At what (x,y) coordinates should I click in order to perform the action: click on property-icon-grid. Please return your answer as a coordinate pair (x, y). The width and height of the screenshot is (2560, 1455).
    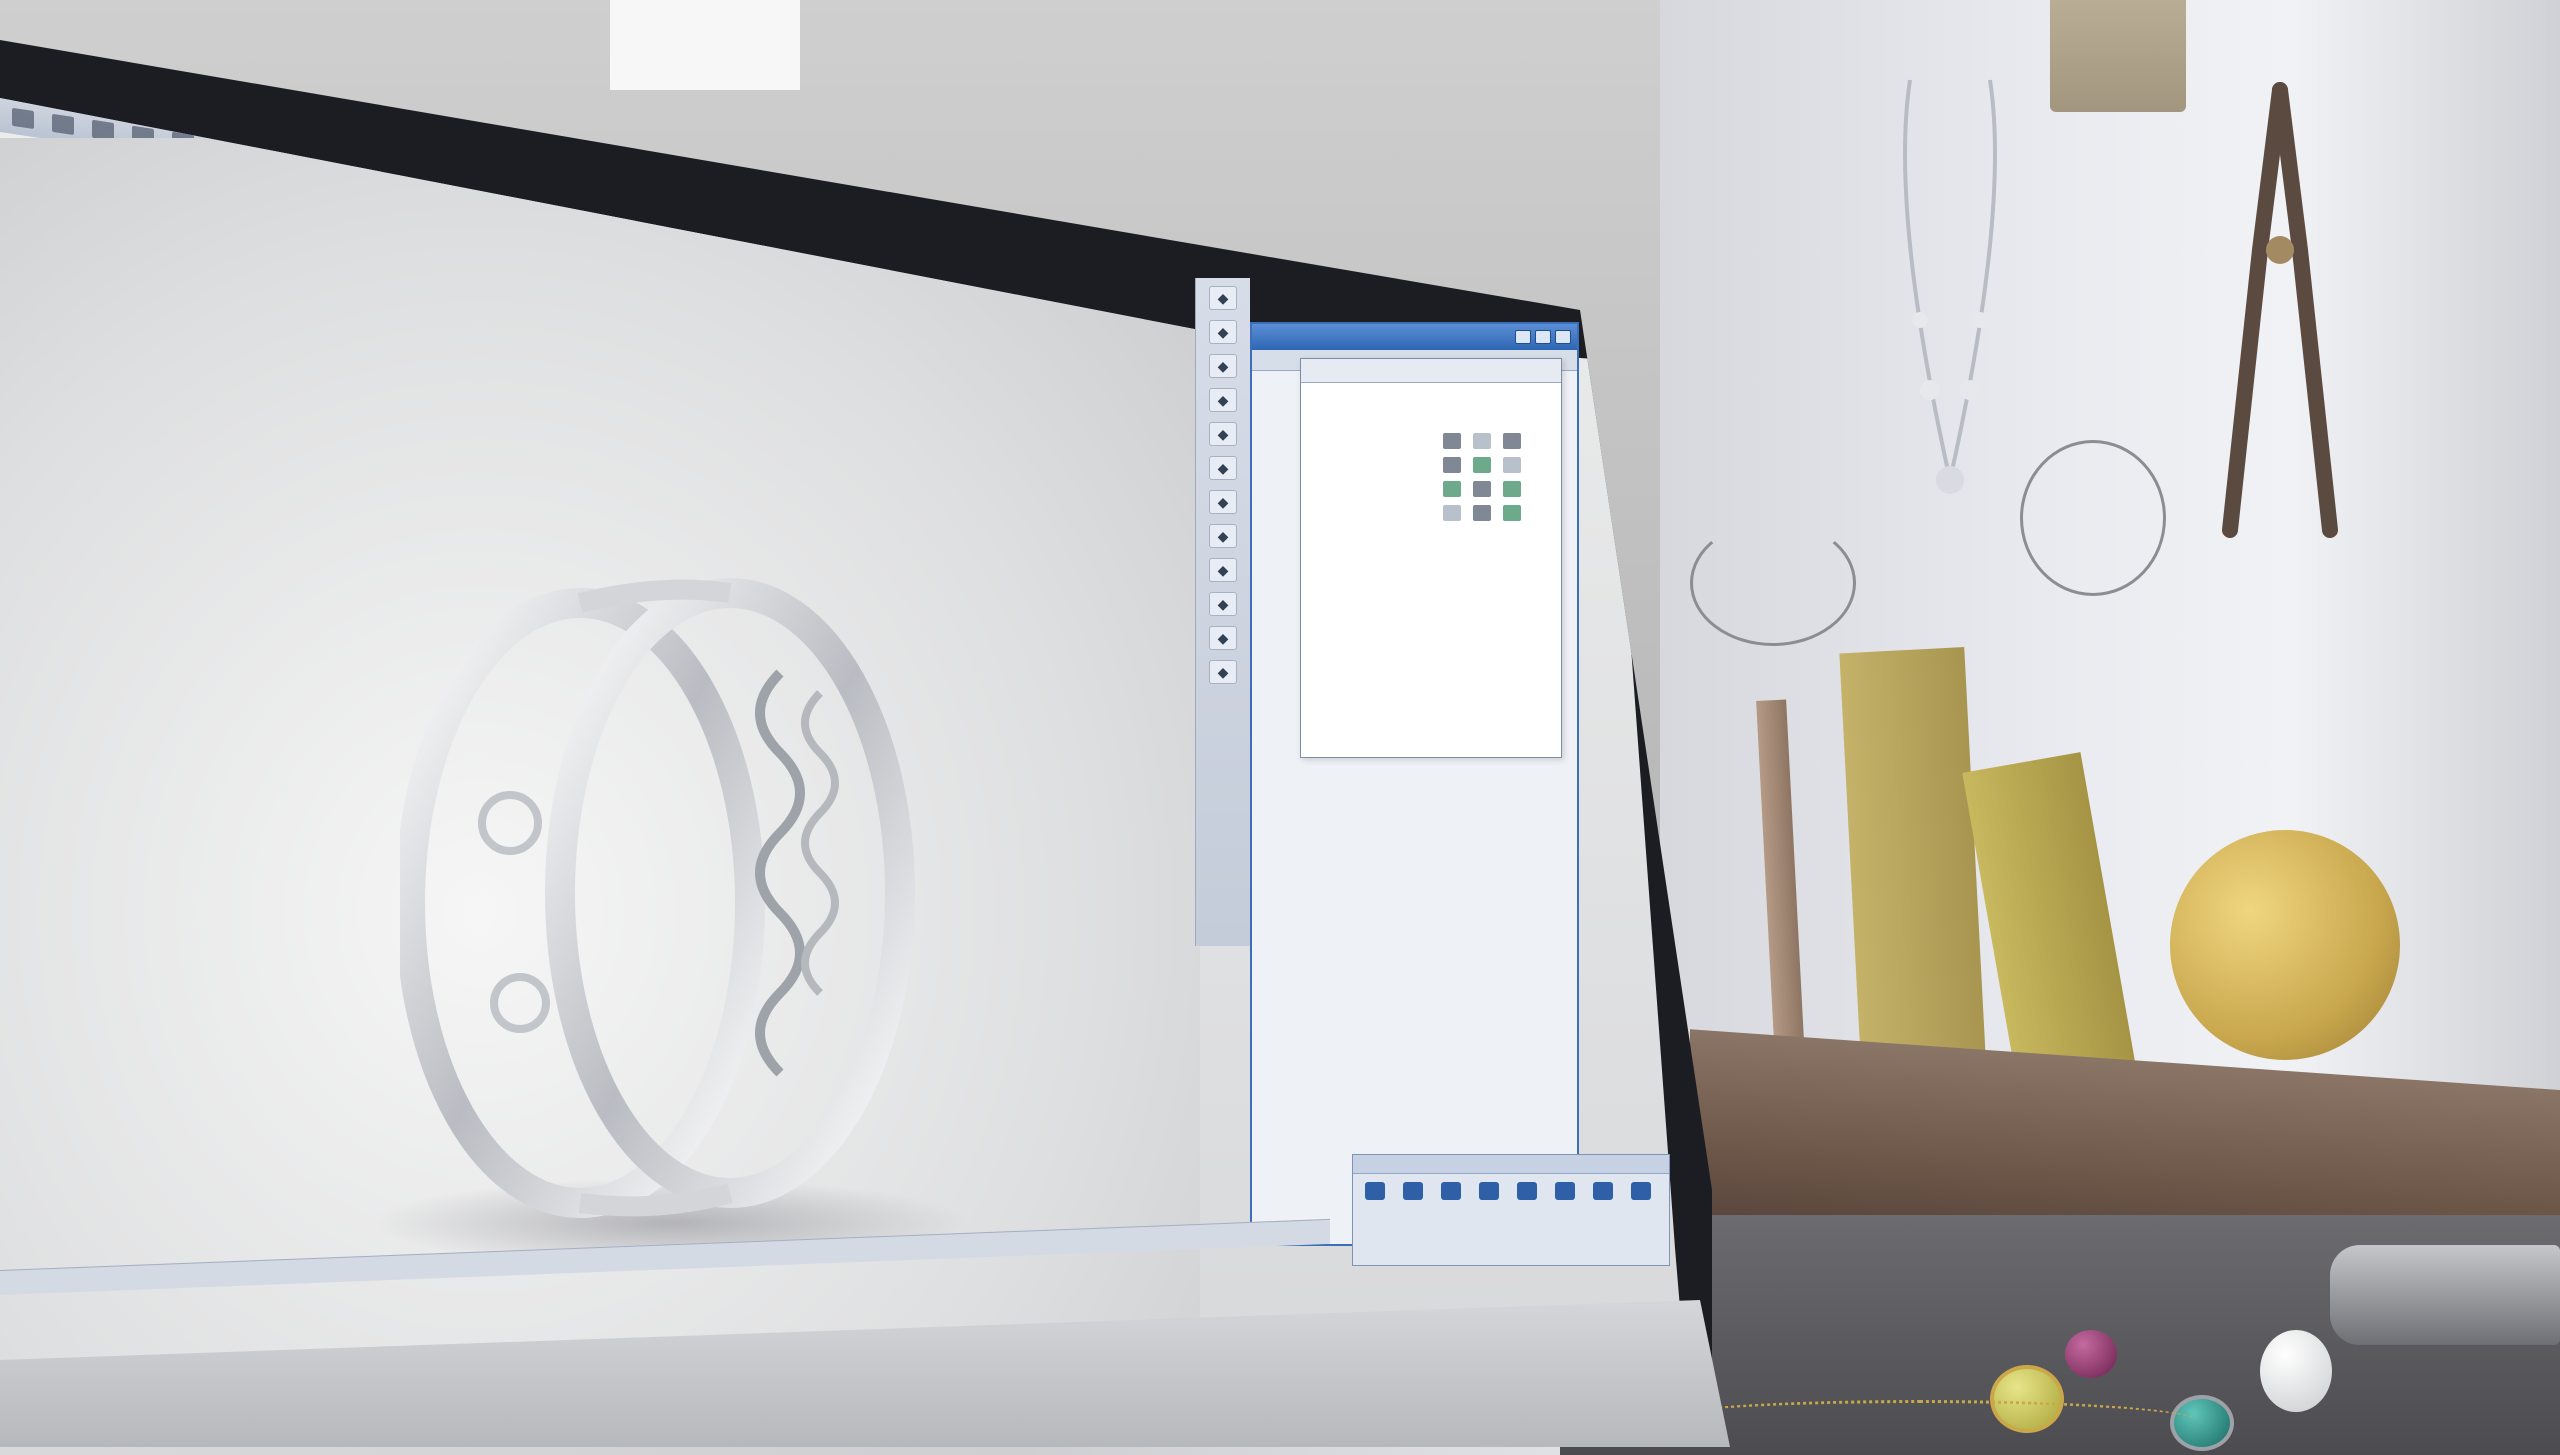
    Looking at the image, I should click on (1493, 477).